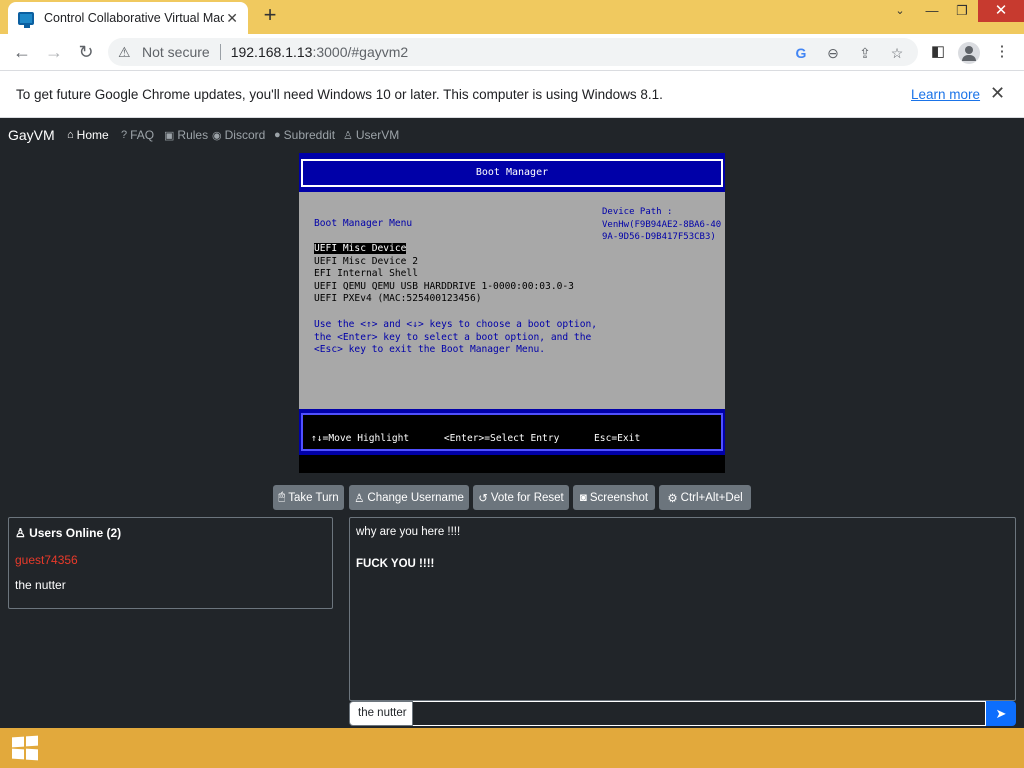 This screenshot has width=1024, height=768. Describe the element at coordinates (126, 52) in the screenshot. I see `warning-triangle-icon: ⚠` at that location.